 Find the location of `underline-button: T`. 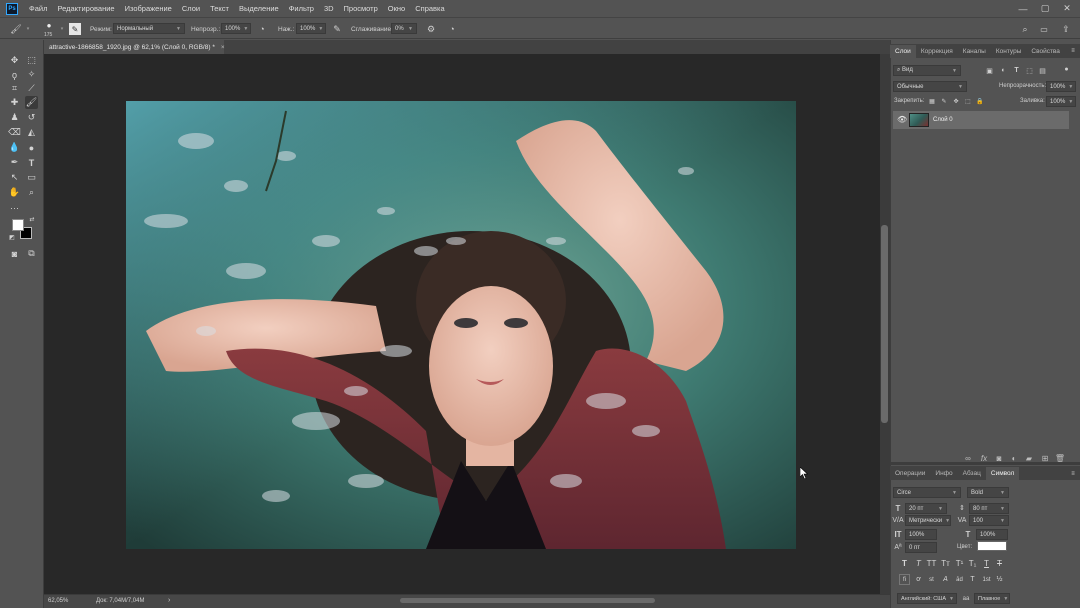

underline-button: T is located at coordinates (986, 563).